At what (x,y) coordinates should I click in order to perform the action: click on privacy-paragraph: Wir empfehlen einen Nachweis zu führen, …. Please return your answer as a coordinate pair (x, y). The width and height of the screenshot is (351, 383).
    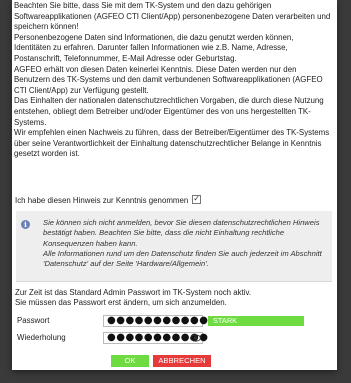
    Looking at the image, I should click on (172, 143).